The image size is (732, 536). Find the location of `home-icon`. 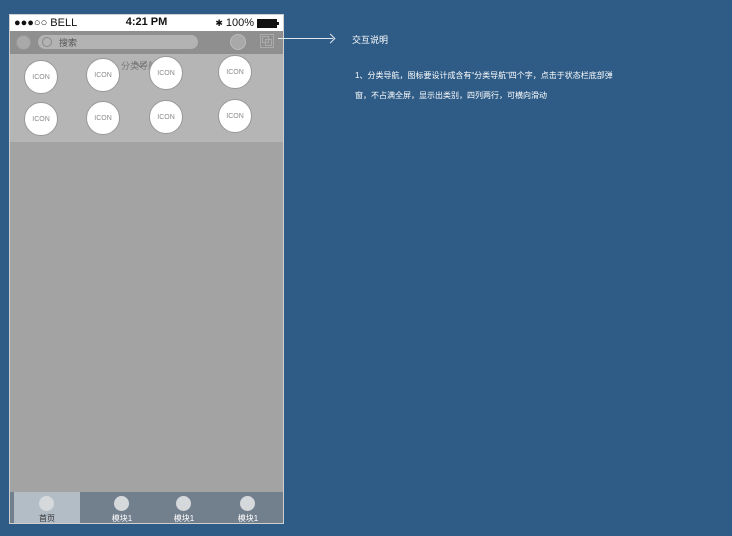

home-icon is located at coordinates (46, 503).